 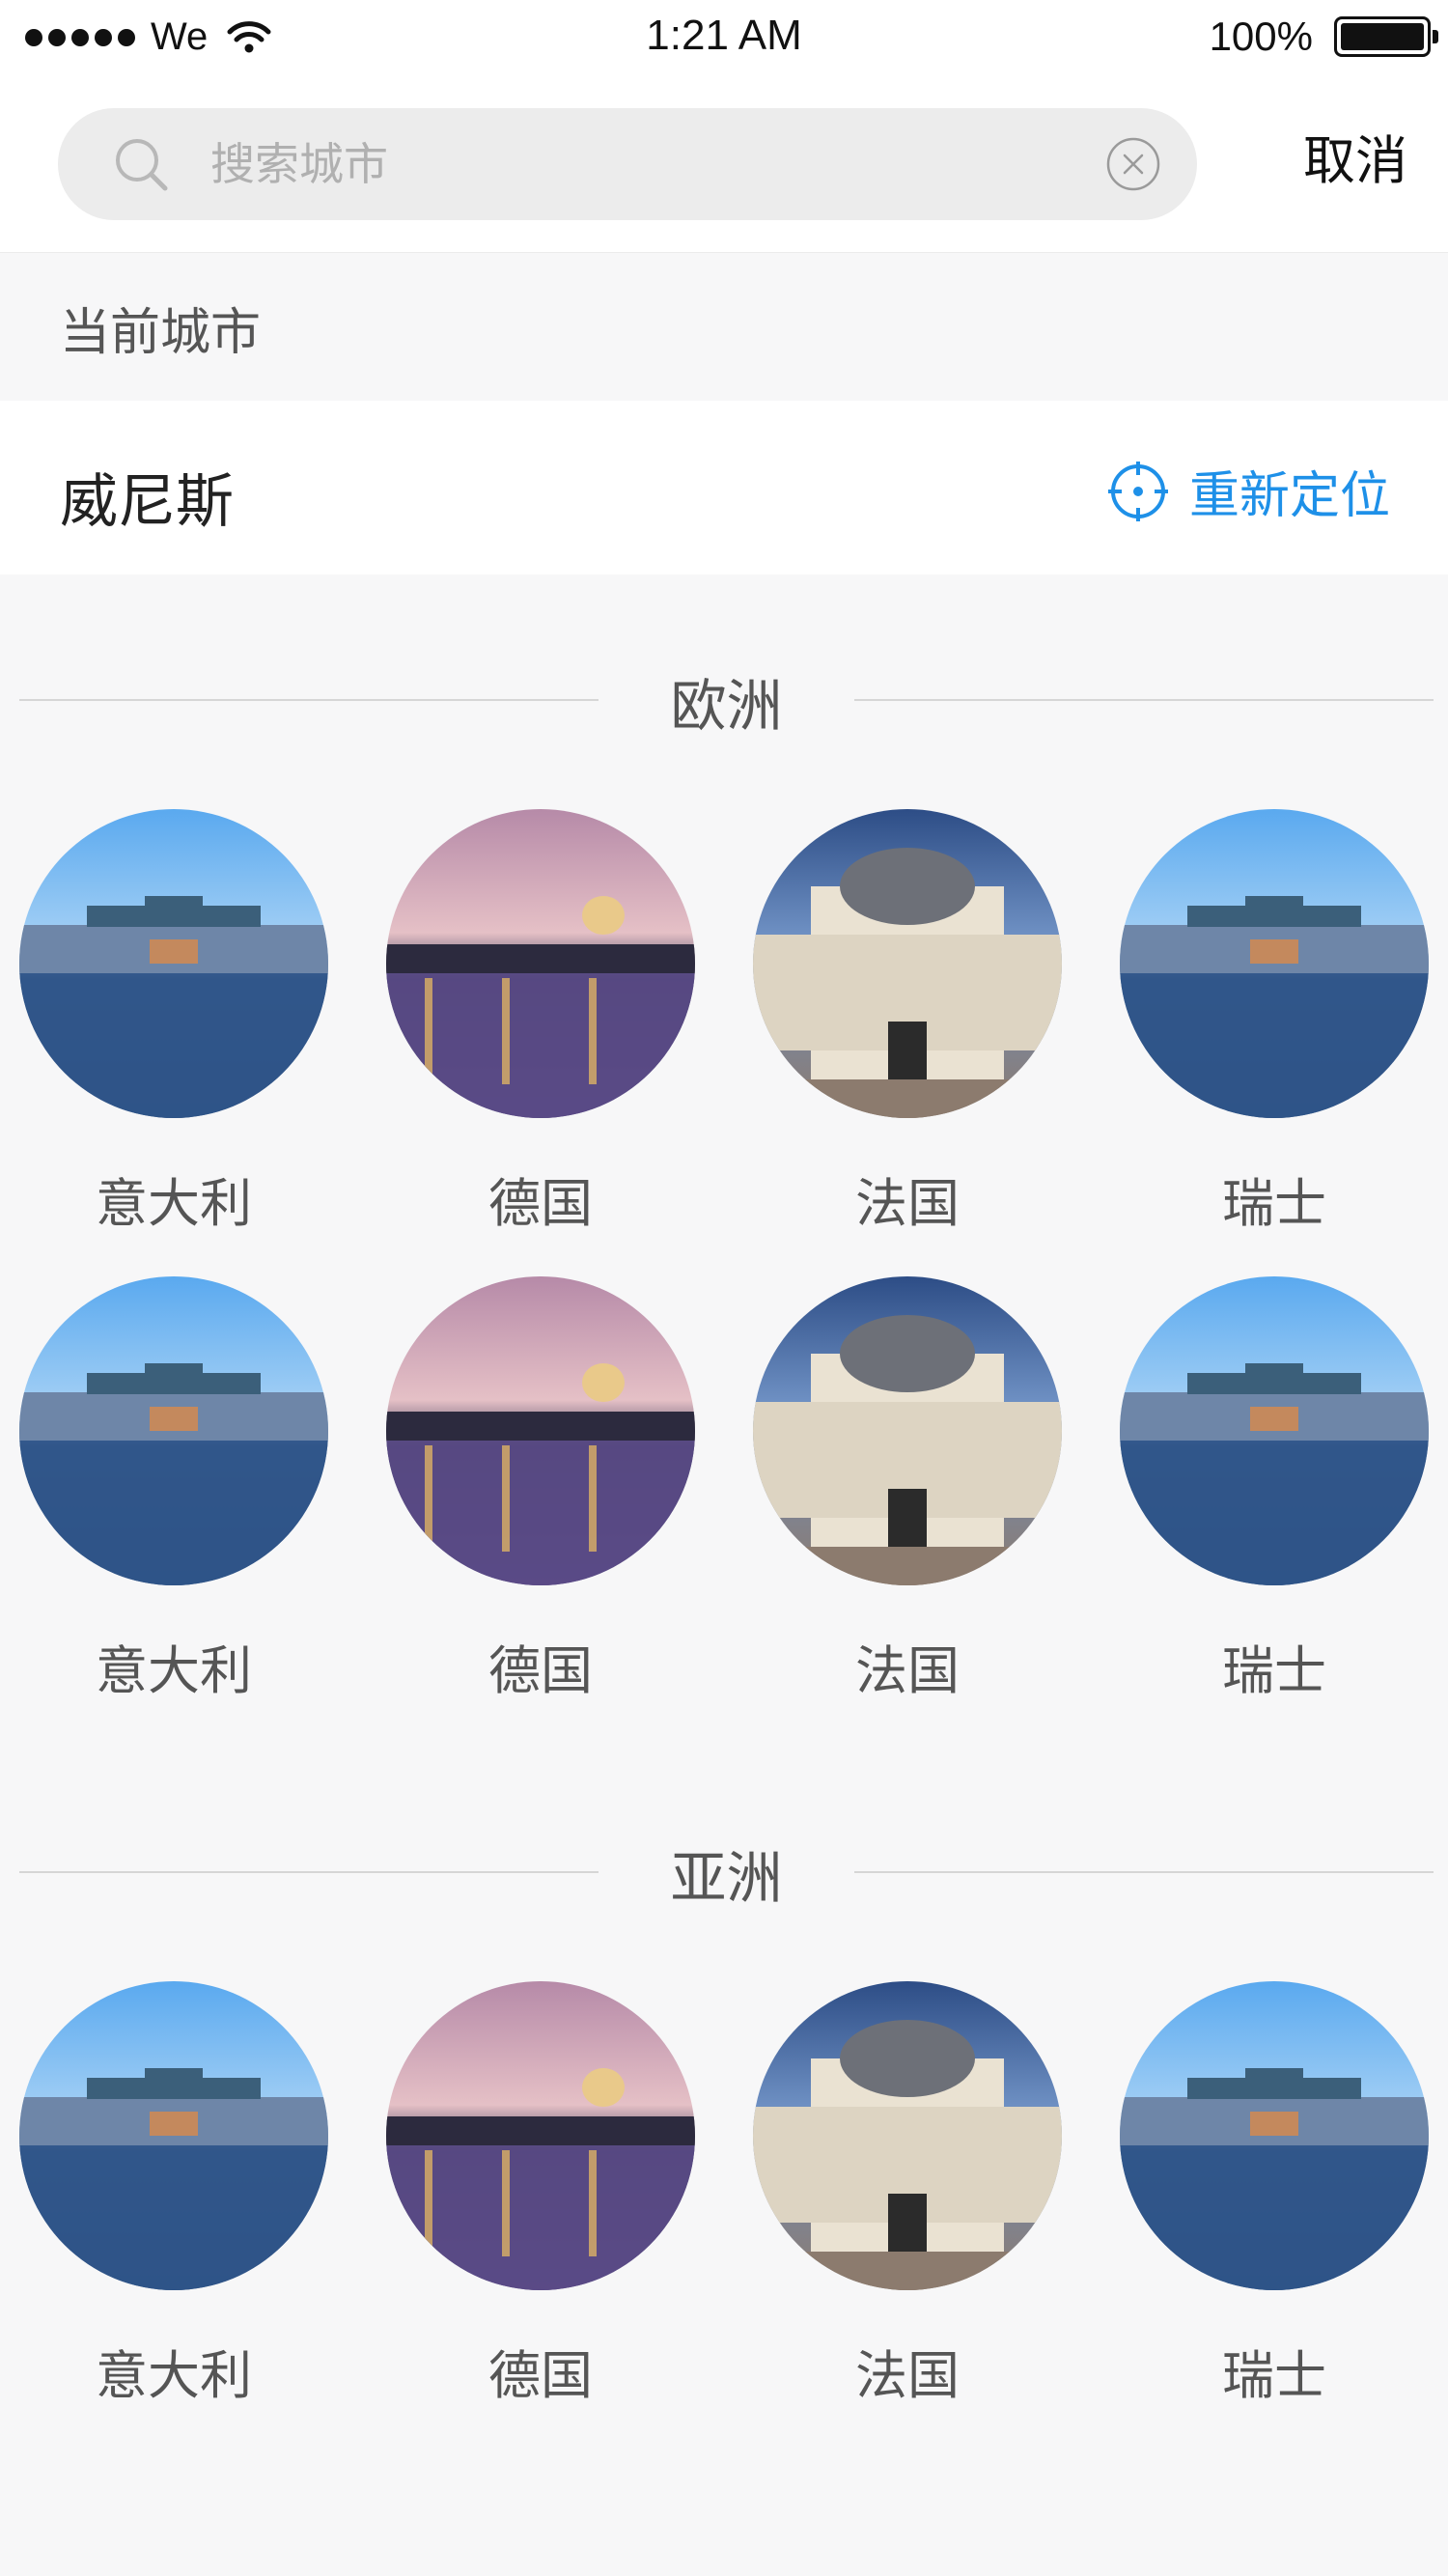 I want to click on region-title: 亚洲, so click(x=726, y=1878).